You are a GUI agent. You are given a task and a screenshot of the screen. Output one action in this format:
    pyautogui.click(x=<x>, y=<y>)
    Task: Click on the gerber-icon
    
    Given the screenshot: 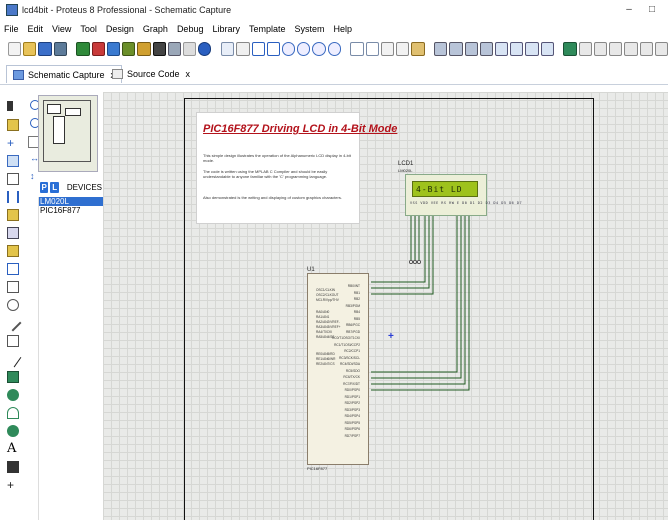 What is the action you would take?
    pyautogui.click(x=144, y=49)
    